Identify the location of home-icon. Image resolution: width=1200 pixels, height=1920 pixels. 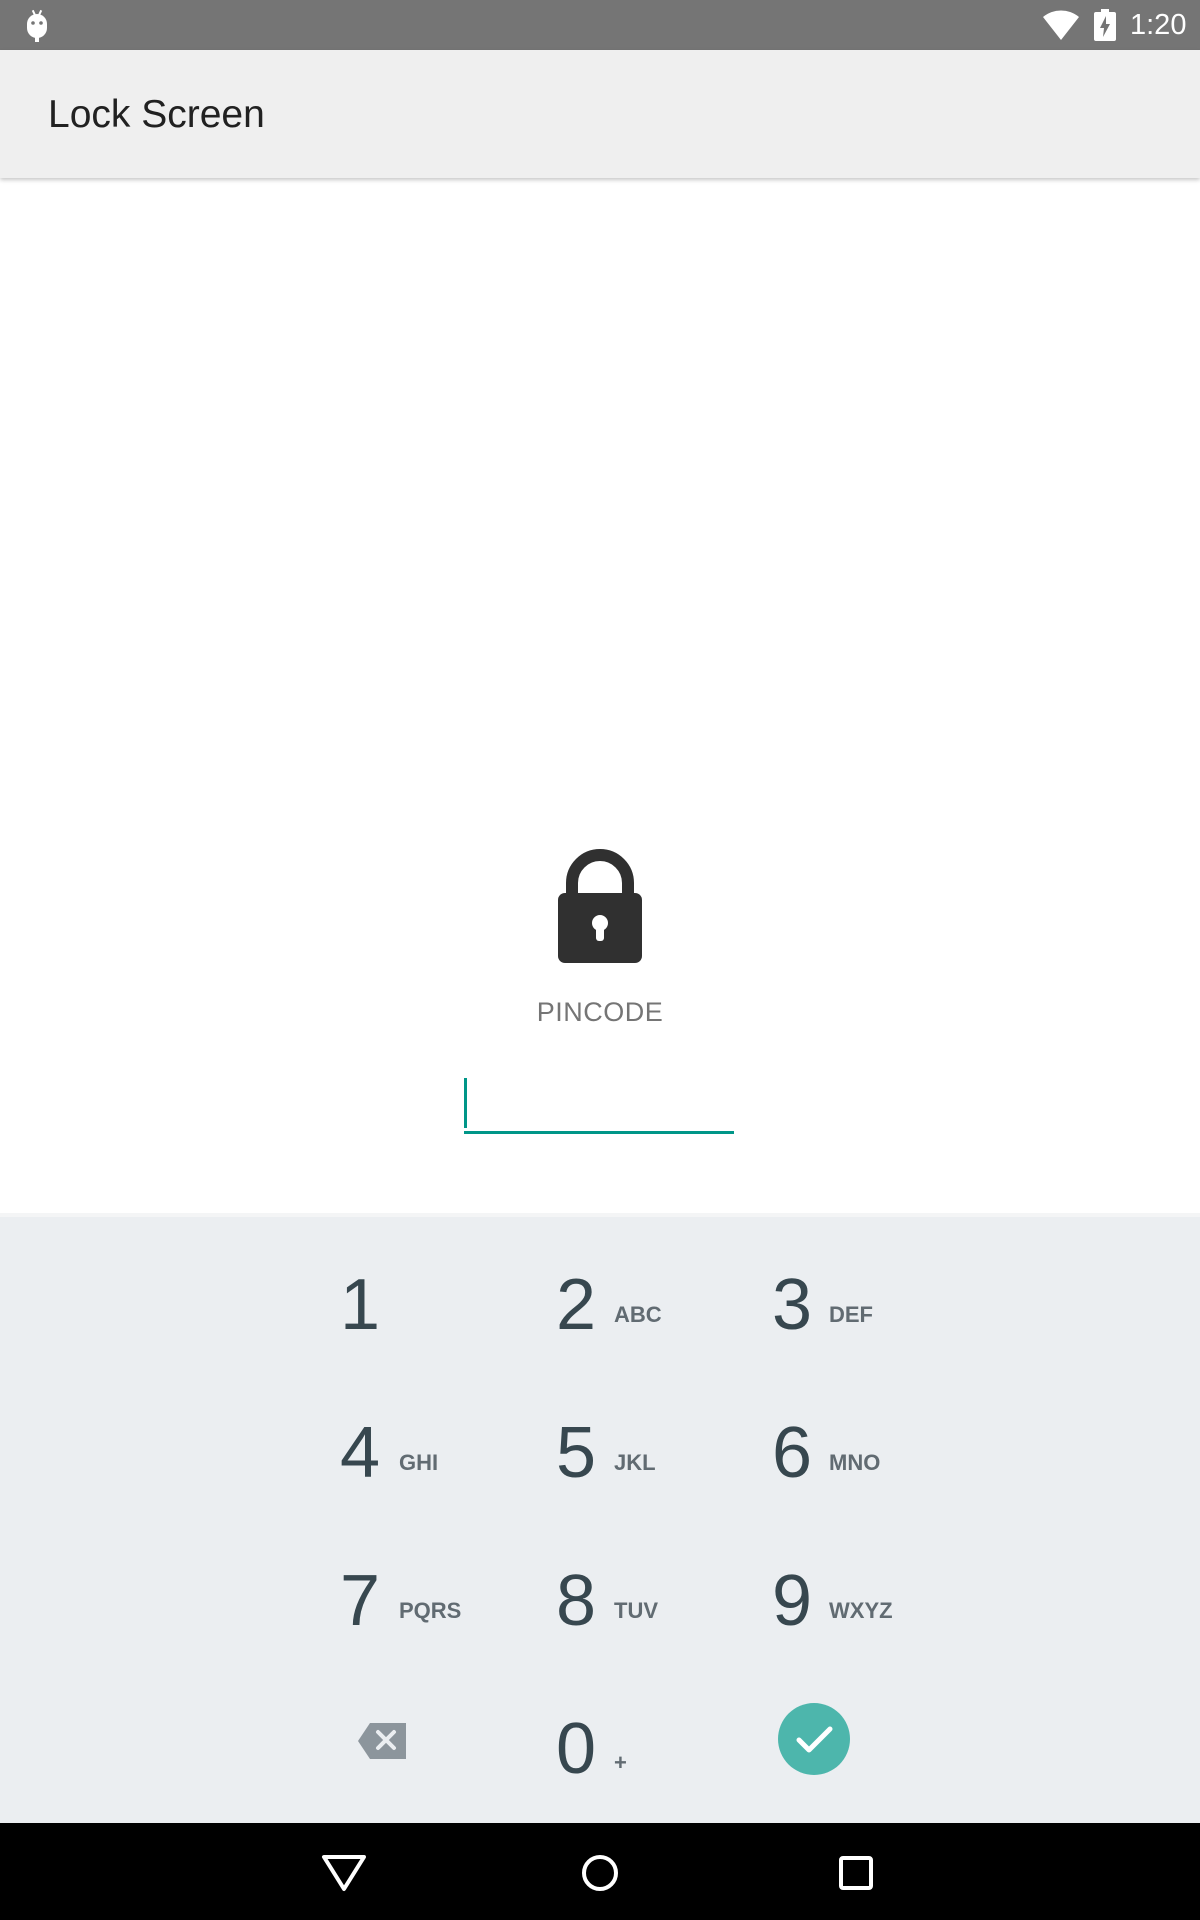
(600, 1873).